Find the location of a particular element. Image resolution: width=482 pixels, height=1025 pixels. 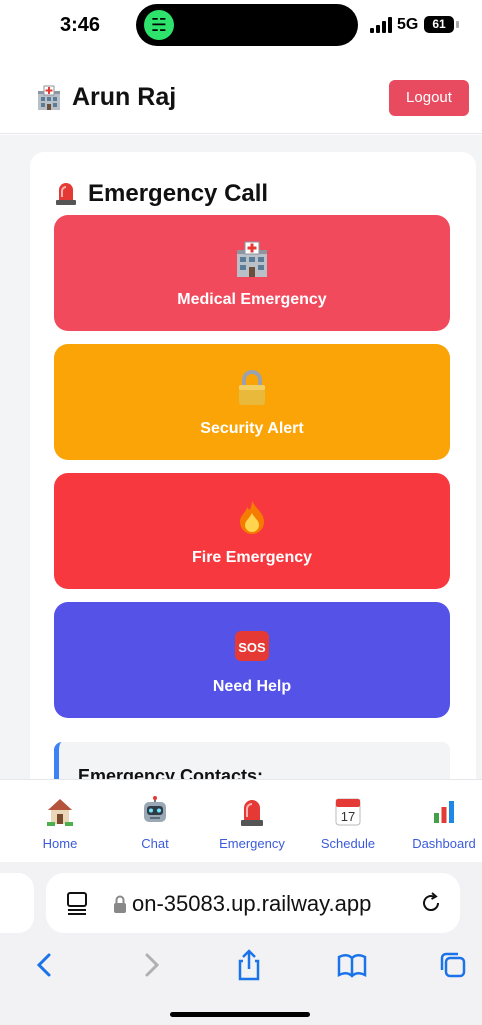

status-bar: 3:46 ☵ 5G 61 is located at coordinates (241, 28).